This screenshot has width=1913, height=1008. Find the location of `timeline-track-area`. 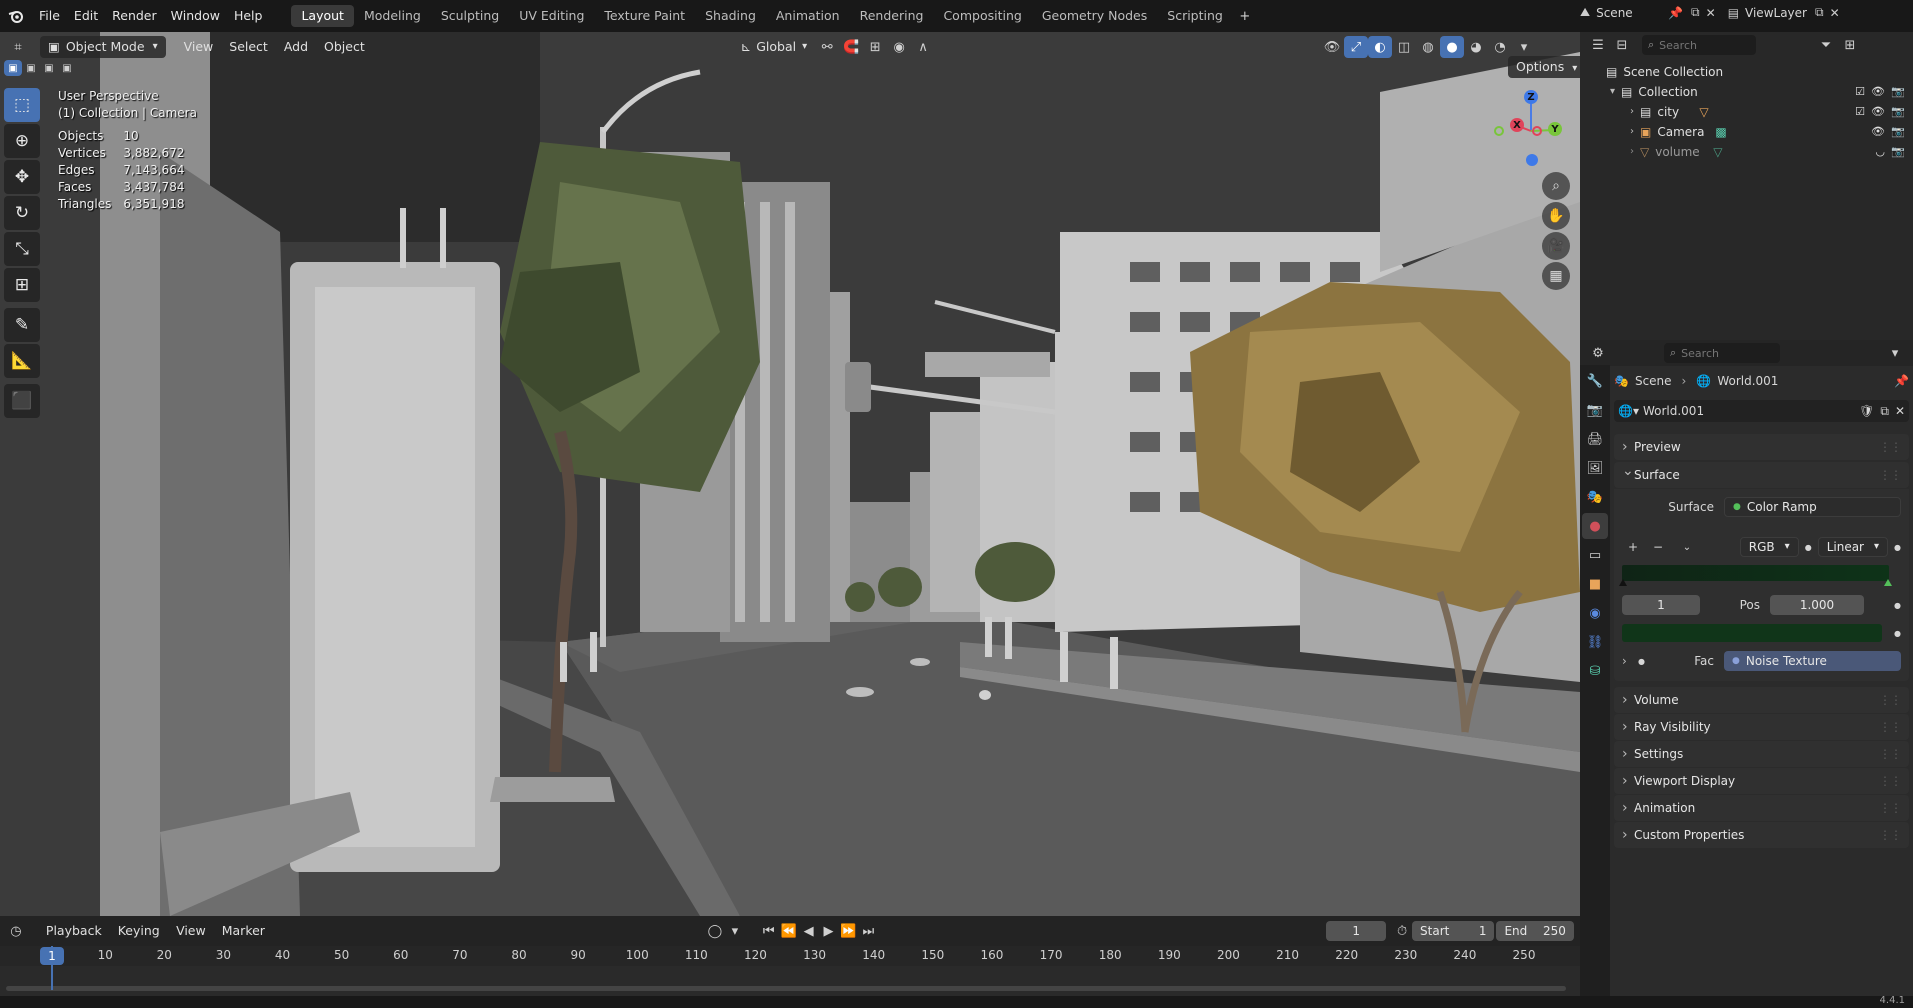

timeline-track-area is located at coordinates (790, 971).